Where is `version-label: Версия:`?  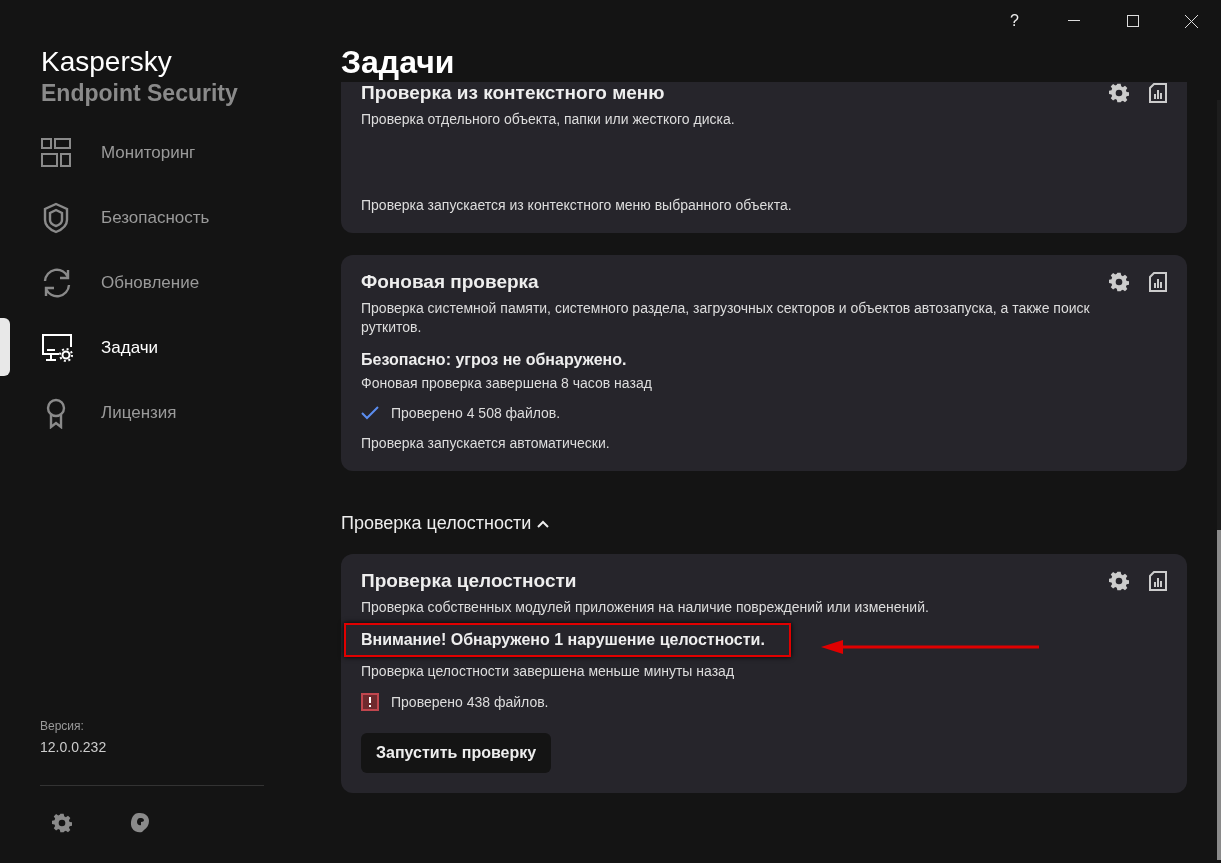 version-label: Версия: is located at coordinates (62, 726).